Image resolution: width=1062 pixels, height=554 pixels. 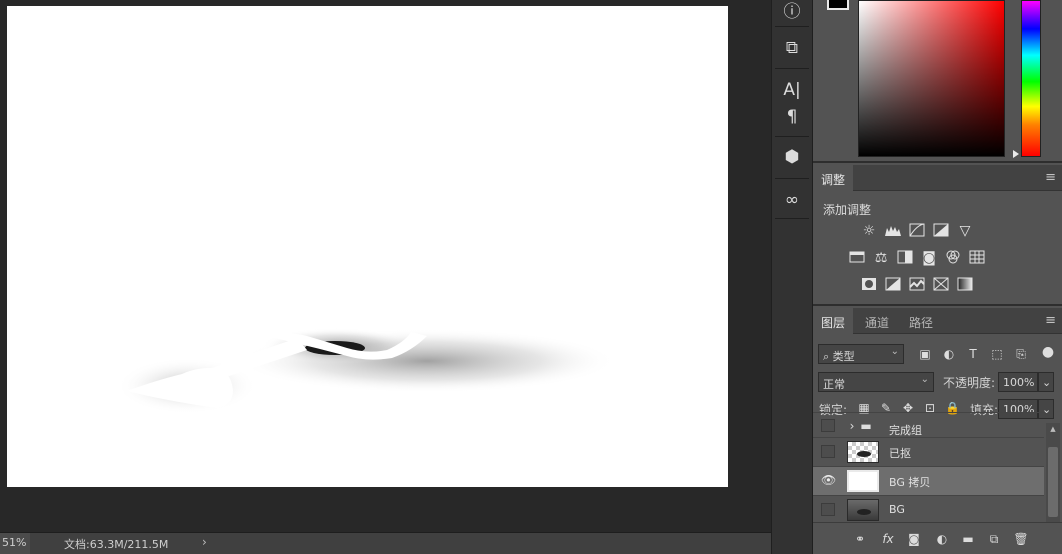 I want to click on curves-icon, so click(x=917, y=231).